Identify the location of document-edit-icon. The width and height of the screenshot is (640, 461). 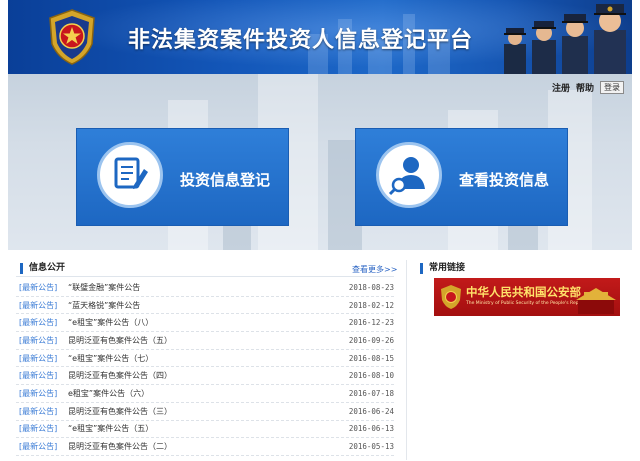
(130, 175).